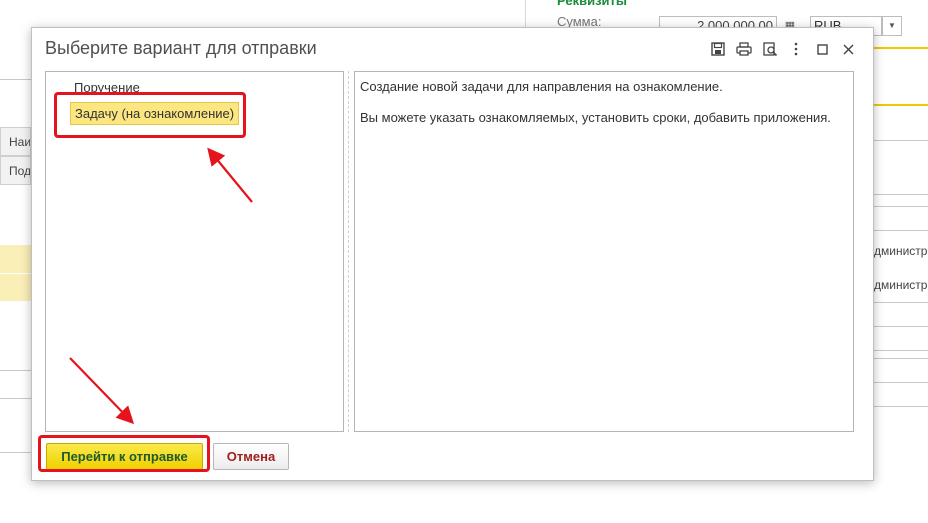 This screenshot has height=523, width=928. What do you see at coordinates (251, 456) in the screenshot?
I see `cancel-button: Отмена` at bounding box center [251, 456].